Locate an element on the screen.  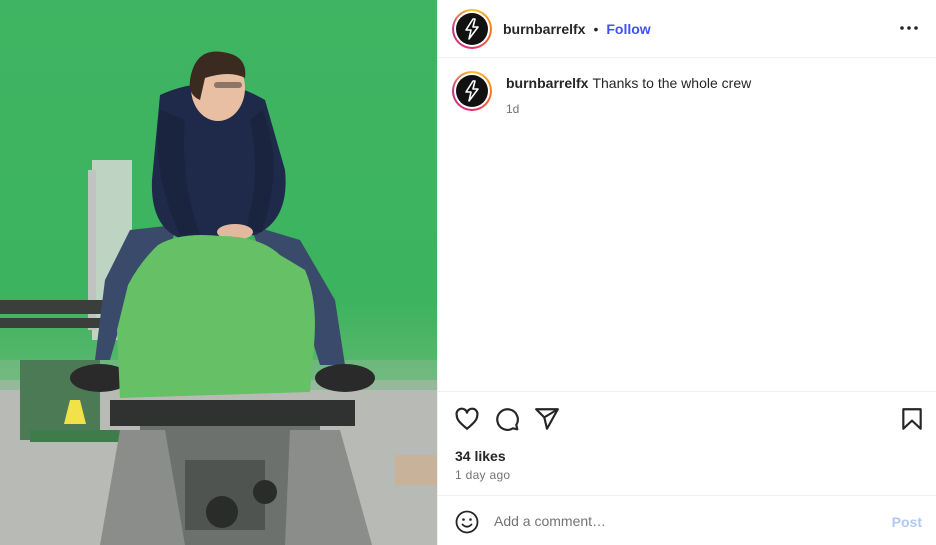
caption-time: 1d is located at coordinates (628, 109).